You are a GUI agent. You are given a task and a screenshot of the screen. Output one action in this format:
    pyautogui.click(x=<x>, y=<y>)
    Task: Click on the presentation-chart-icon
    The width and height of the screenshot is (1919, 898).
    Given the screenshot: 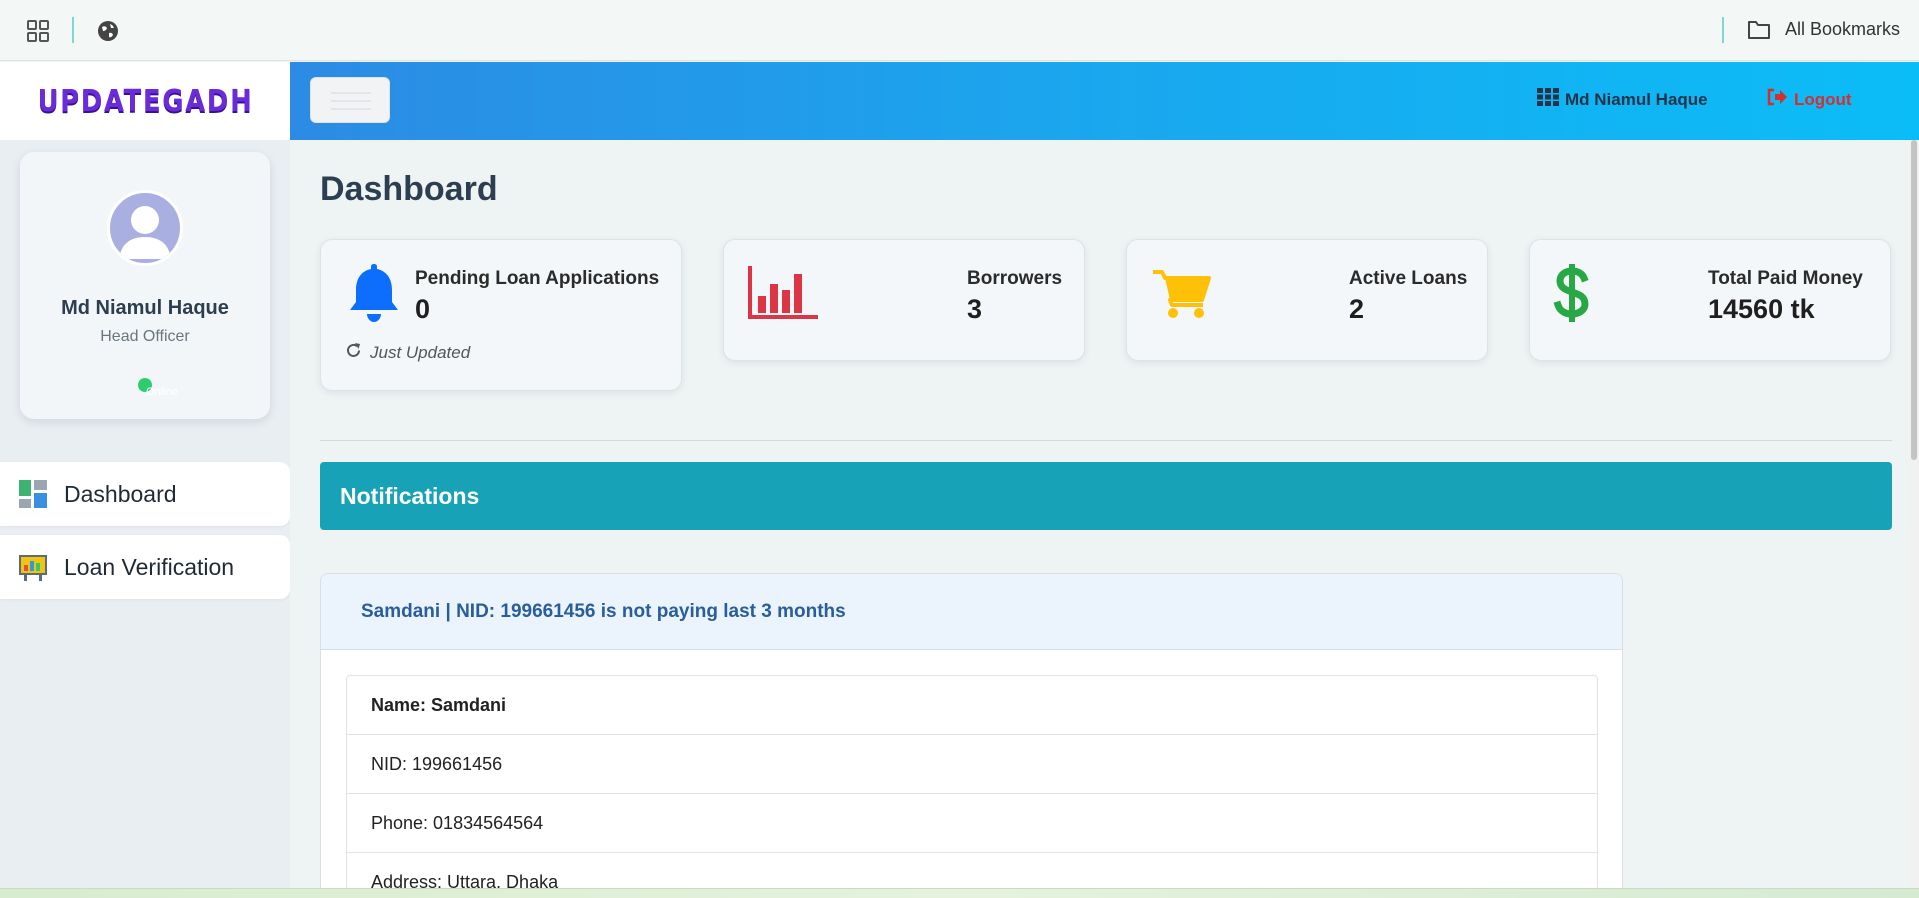 What is the action you would take?
    pyautogui.click(x=33, y=567)
    